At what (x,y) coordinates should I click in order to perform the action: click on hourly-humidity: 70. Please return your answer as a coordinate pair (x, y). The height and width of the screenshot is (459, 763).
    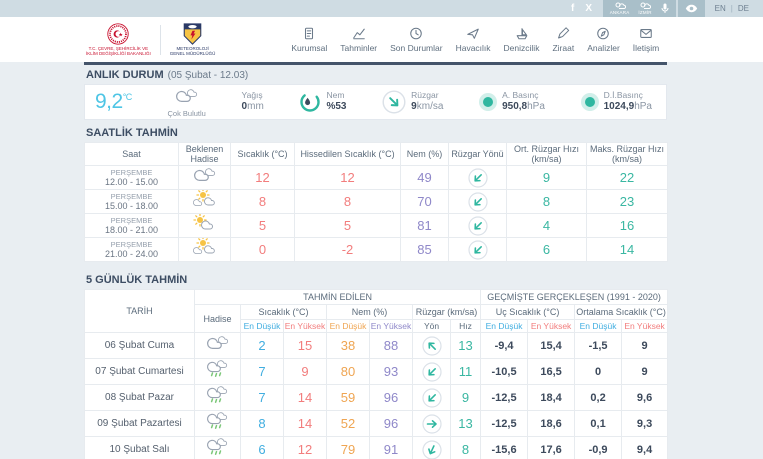
    Looking at the image, I should click on (424, 201).